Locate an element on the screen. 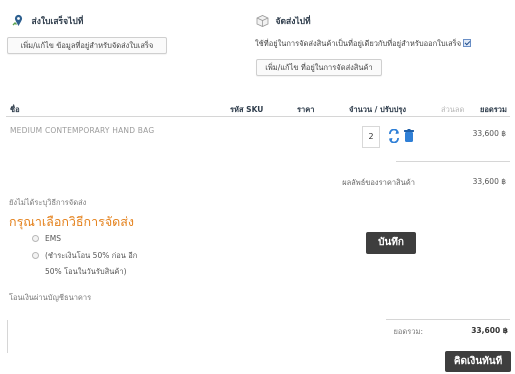  billing-title: ส่งใบเสร็จไปที่ is located at coordinates (57, 22).